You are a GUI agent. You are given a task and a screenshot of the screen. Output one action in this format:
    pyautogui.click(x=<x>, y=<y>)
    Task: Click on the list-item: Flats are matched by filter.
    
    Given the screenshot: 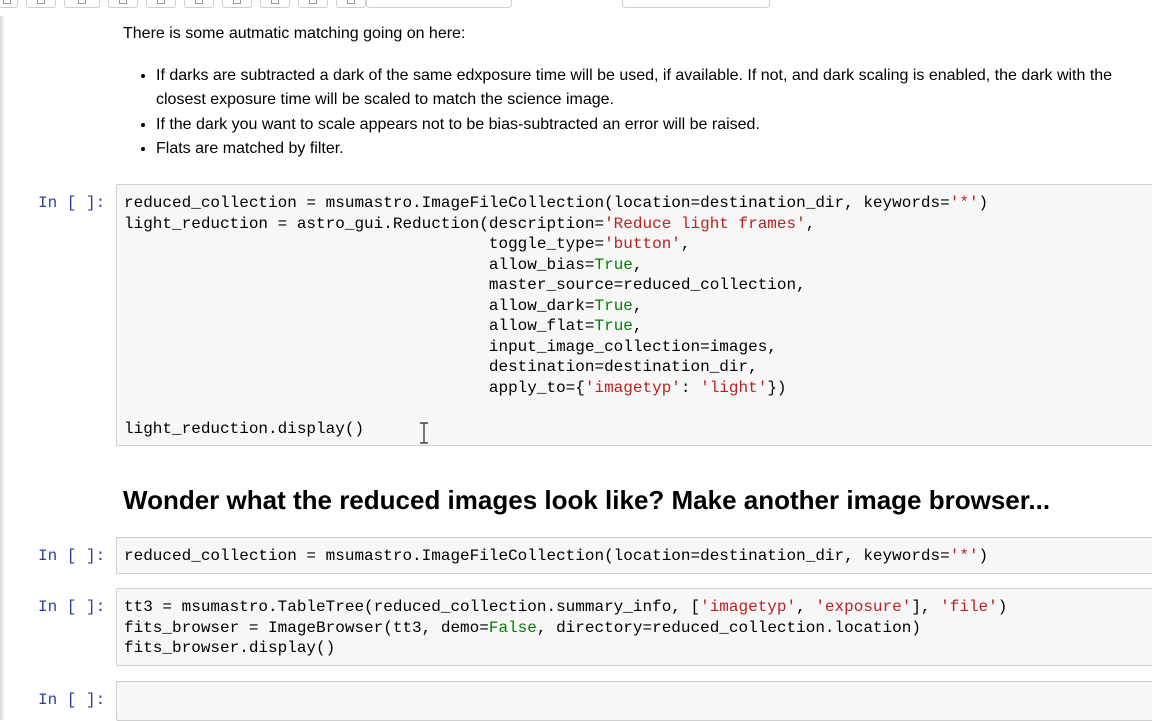 What is the action you would take?
    pyautogui.click(x=654, y=149)
    